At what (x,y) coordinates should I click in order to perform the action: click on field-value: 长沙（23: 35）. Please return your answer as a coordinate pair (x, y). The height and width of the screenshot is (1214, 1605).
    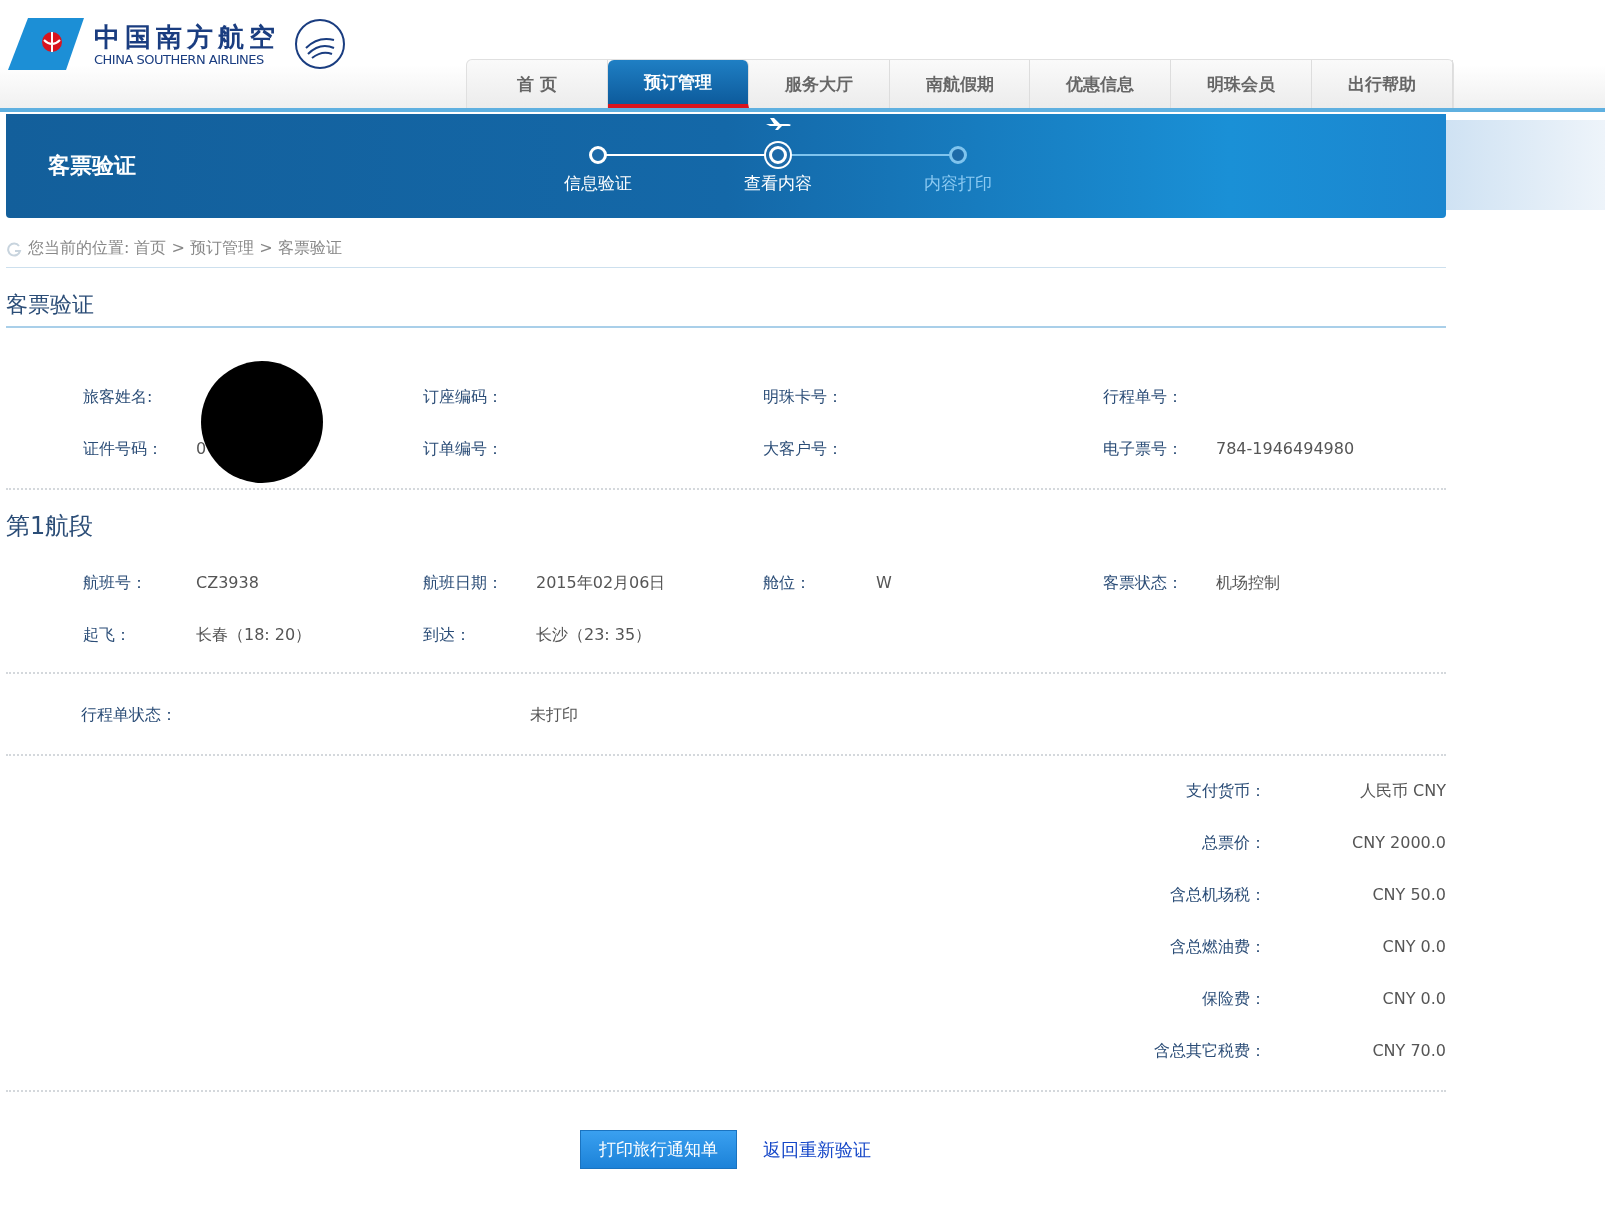
    Looking at the image, I should click on (594, 635).